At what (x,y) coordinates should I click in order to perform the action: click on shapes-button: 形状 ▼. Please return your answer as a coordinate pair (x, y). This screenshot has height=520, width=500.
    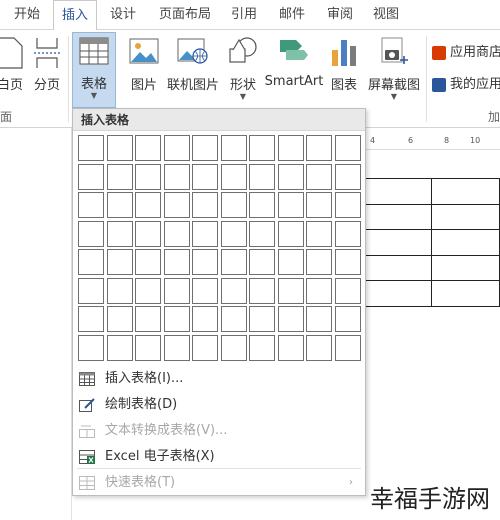
    Looking at the image, I should click on (243, 68).